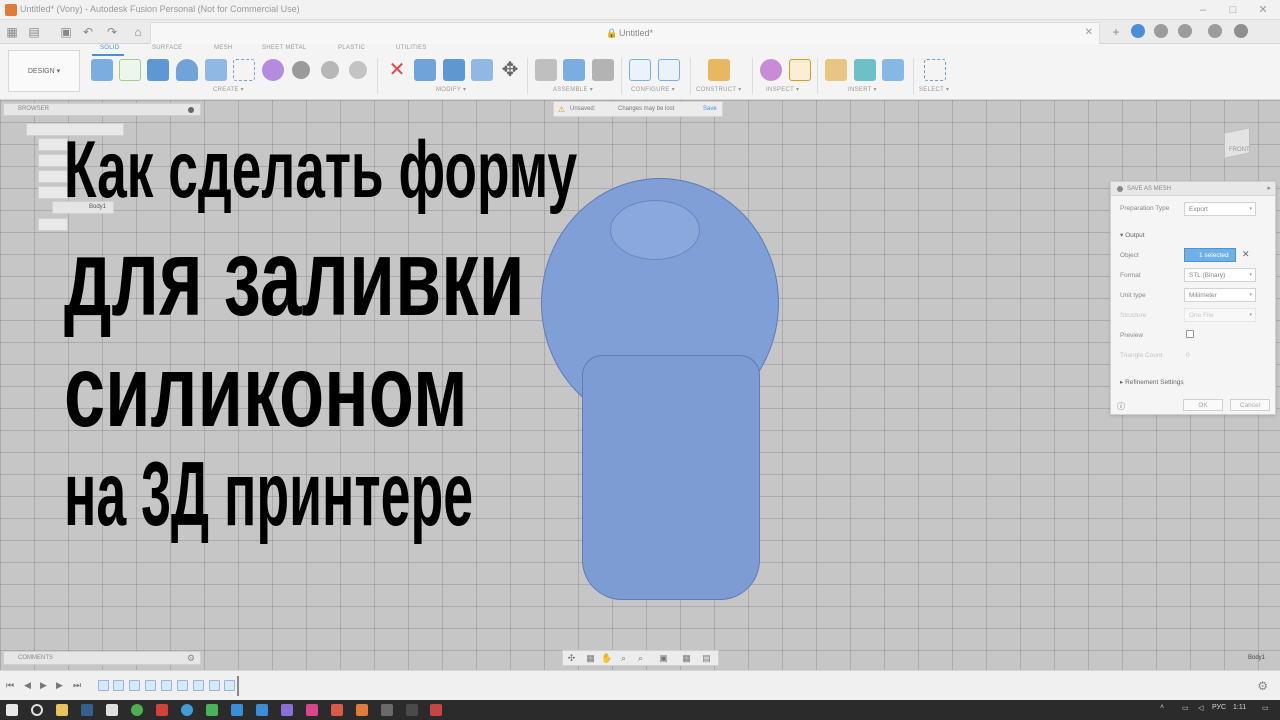 The height and width of the screenshot is (720, 1280). Describe the element at coordinates (351, 48) in the screenshot. I see `tab-plastic: PLASTIC` at that location.